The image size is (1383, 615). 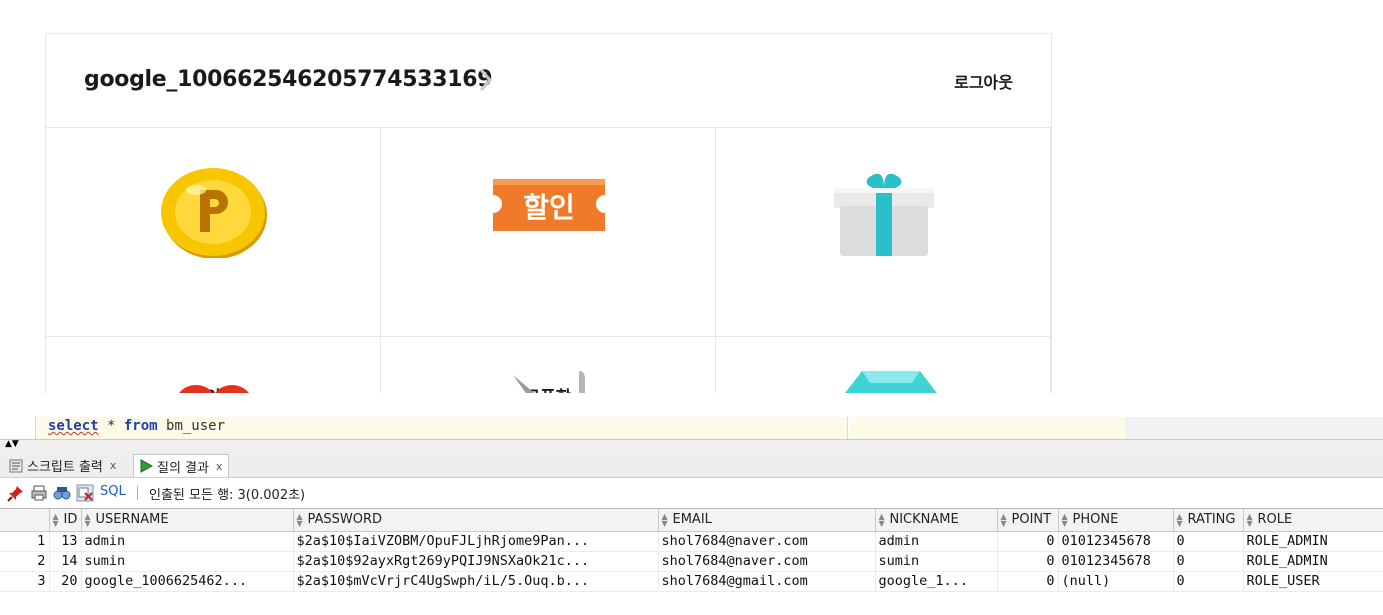 What do you see at coordinates (936, 561) in the screenshot?
I see `cell-nickname: sumin` at bounding box center [936, 561].